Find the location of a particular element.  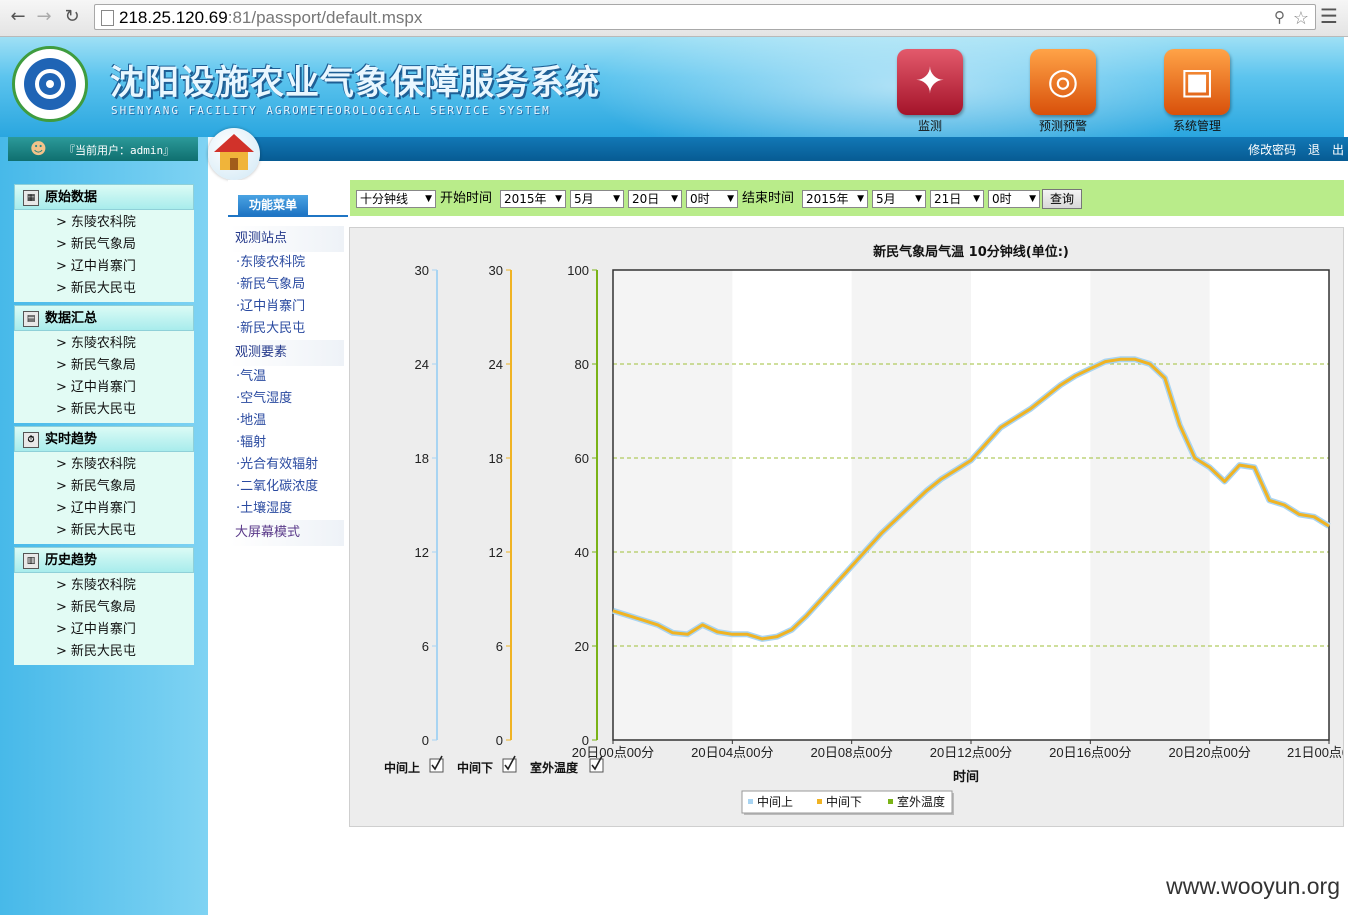

stopwatch-icon: ⏱ is located at coordinates (31, 440).